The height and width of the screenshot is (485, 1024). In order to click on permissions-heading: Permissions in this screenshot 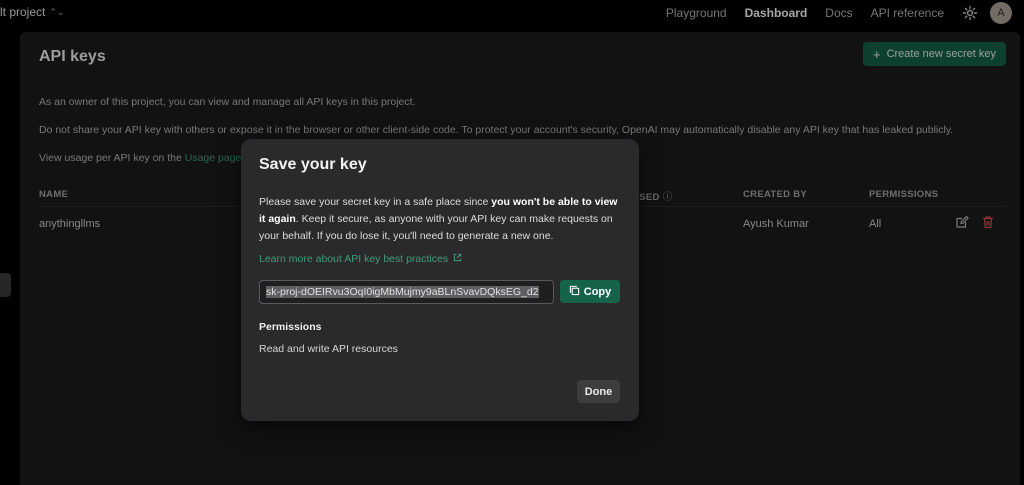, I will do `click(290, 327)`.